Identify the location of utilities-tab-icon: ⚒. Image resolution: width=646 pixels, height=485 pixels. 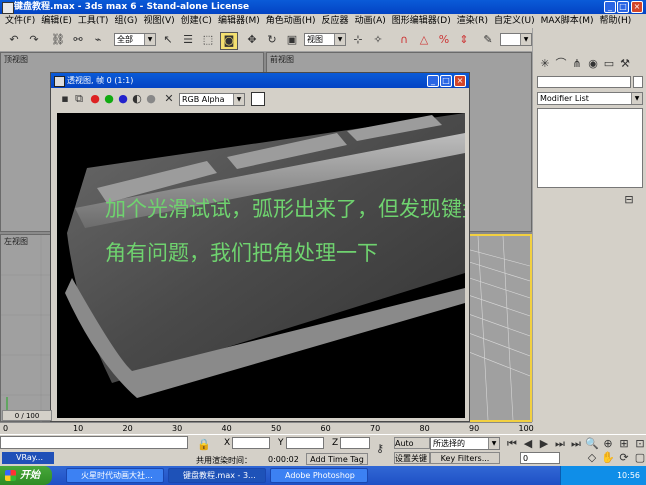
(625, 64).